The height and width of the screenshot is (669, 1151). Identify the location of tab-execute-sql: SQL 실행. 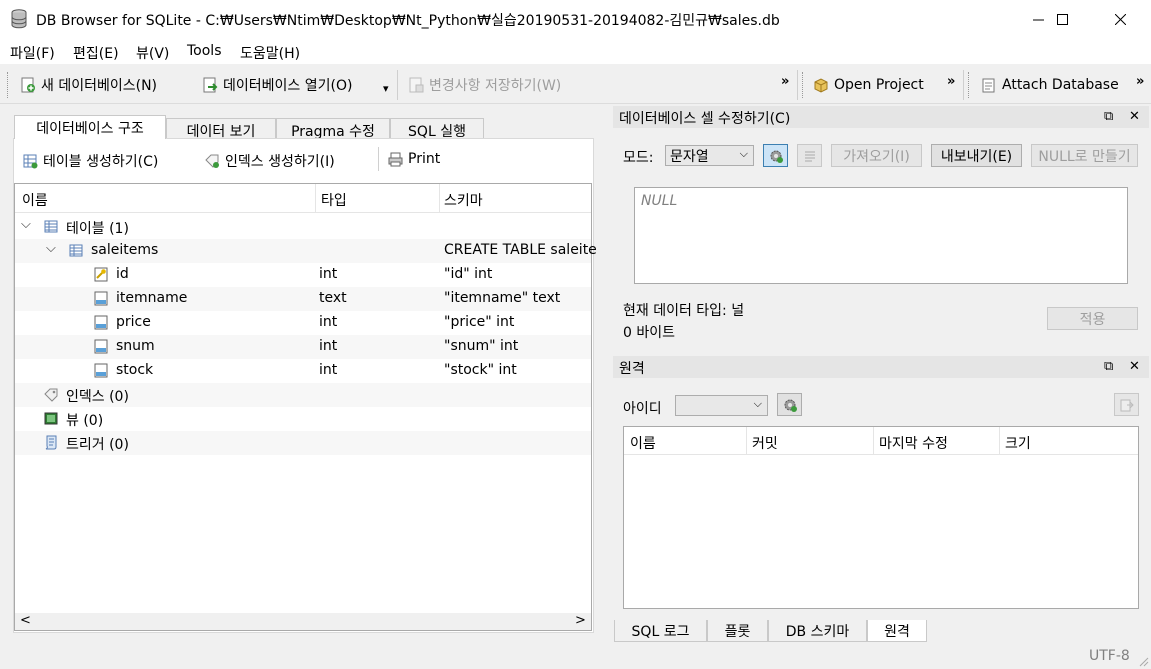
(437, 129).